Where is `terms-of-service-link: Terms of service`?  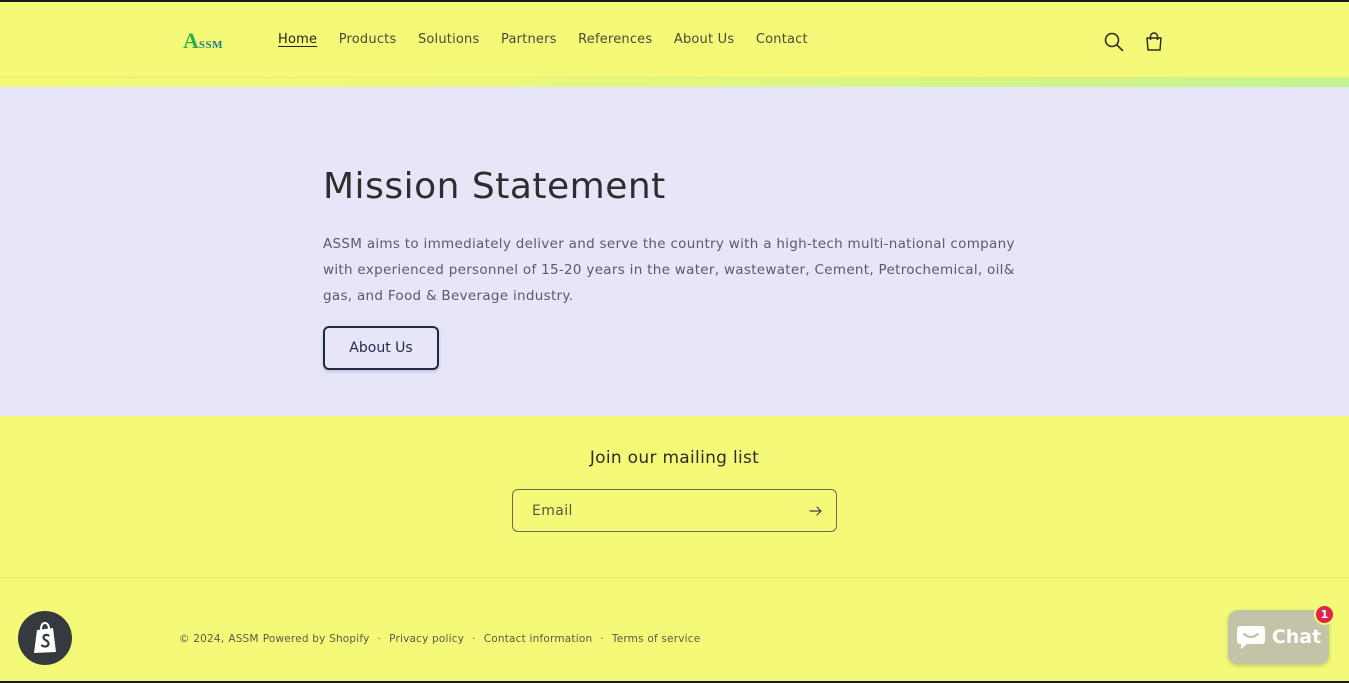 terms-of-service-link: Terms of service is located at coordinates (656, 639).